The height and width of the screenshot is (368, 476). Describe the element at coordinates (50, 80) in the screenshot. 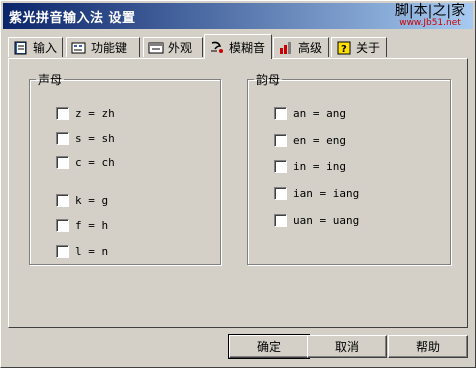

I see `initials-legend: 声母` at that location.